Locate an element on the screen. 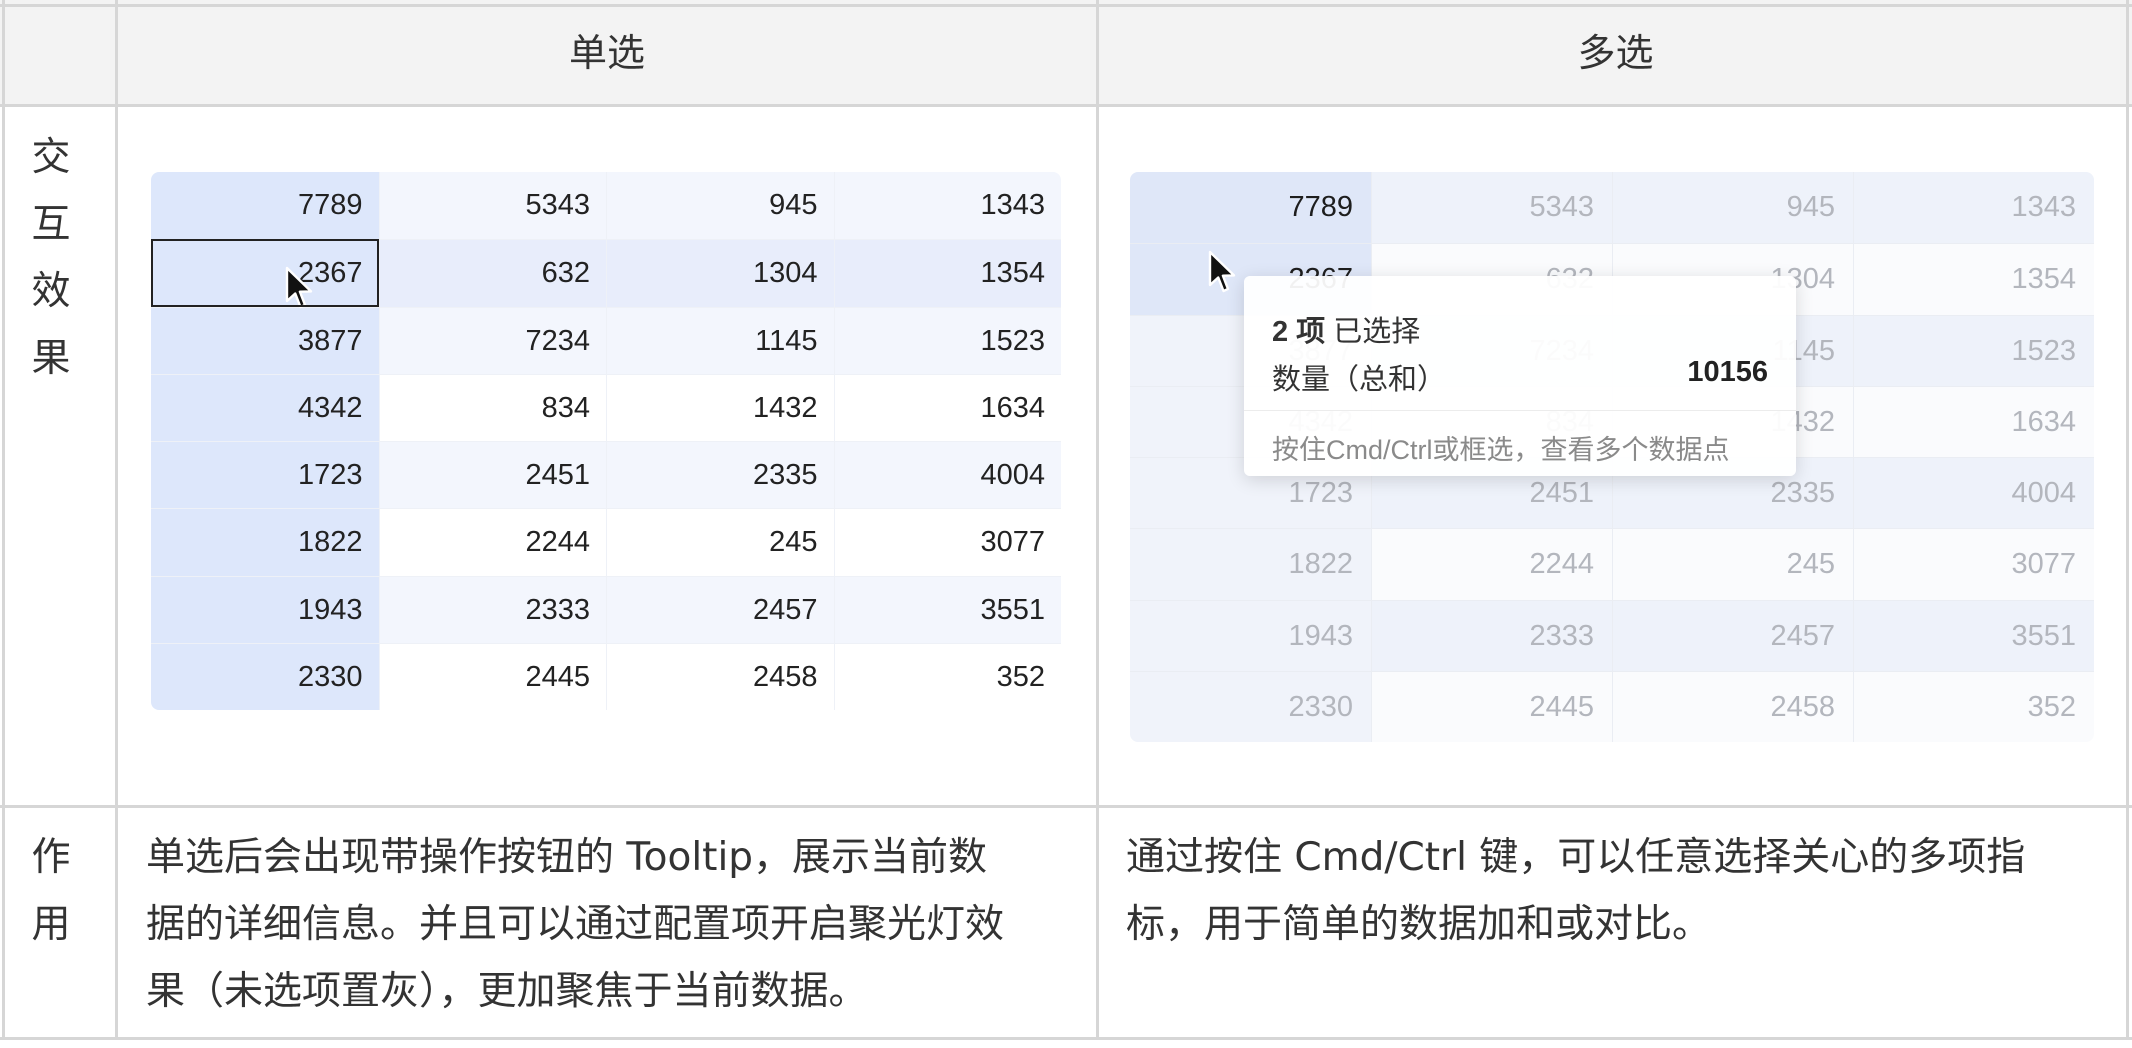 The image size is (2132, 1048). grid-cell: 1723 is located at coordinates (265, 475).